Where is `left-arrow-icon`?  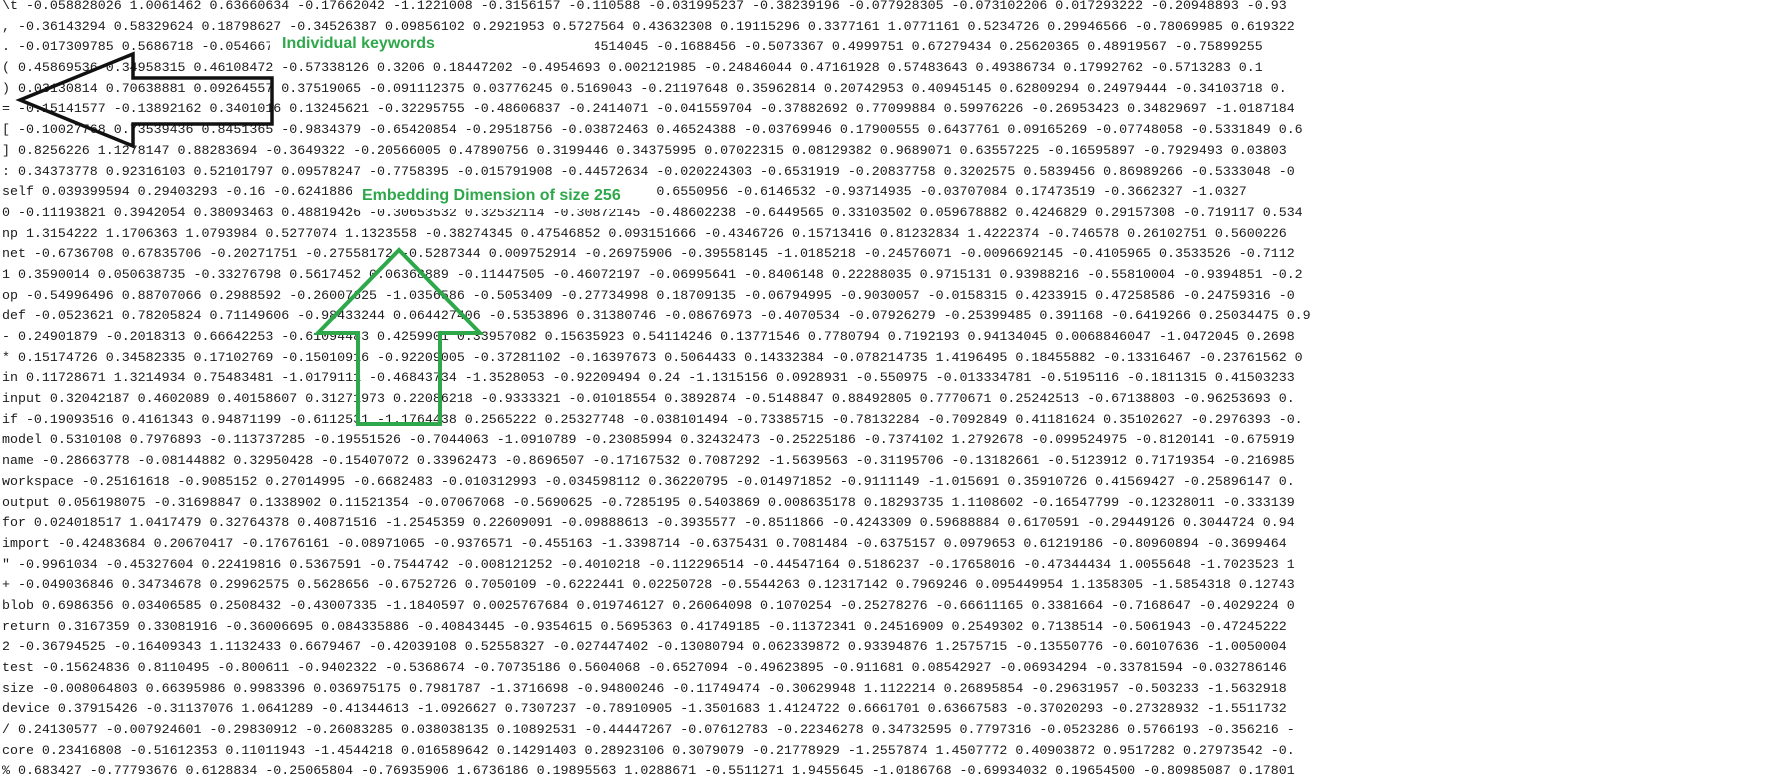
left-arrow-icon is located at coordinates (144, 100).